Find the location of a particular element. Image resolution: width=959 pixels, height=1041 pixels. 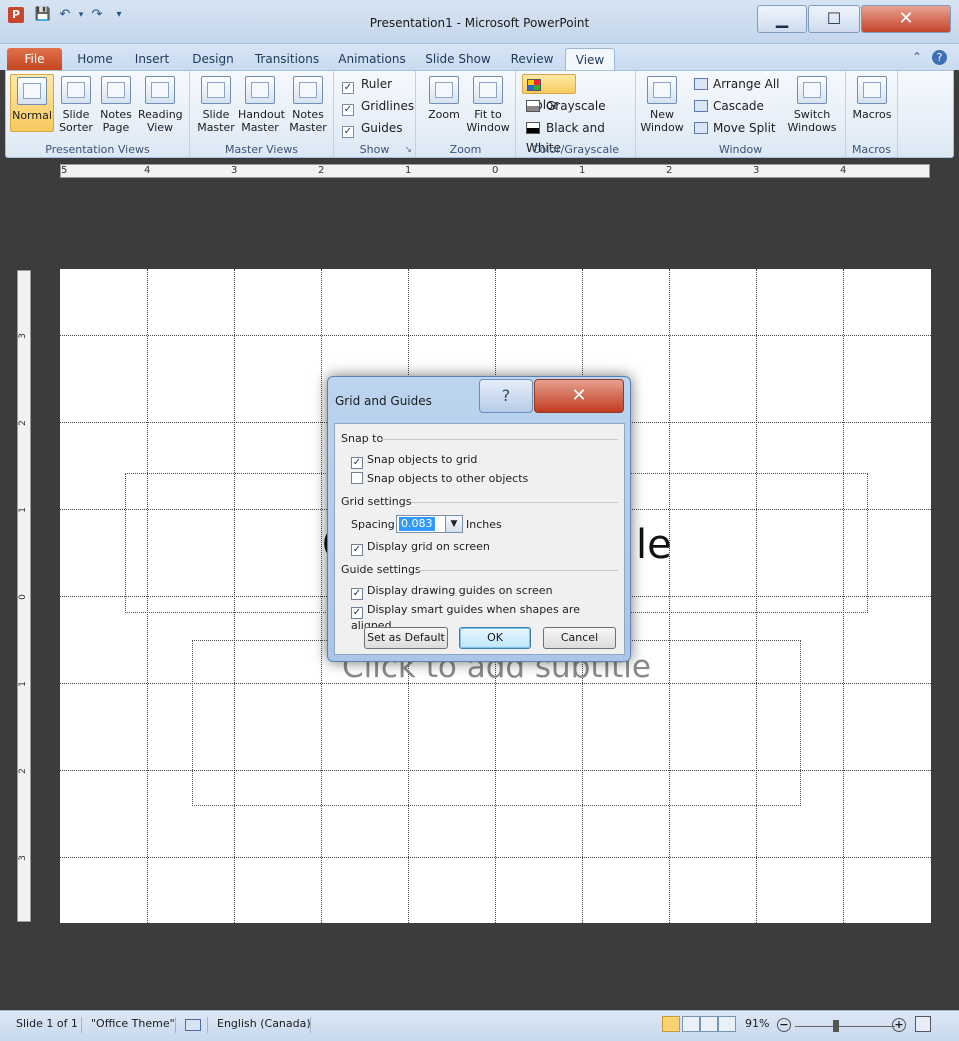

notes-master-button: Notes Master is located at coordinates (308, 104).